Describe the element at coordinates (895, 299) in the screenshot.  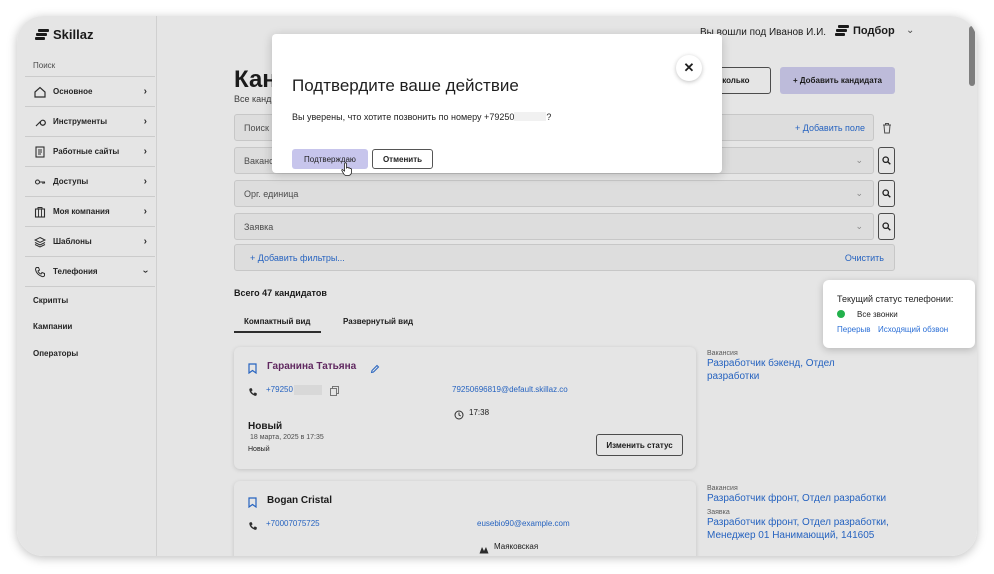
I see `telephony-status-title: Текущий статус телефонии:` at that location.